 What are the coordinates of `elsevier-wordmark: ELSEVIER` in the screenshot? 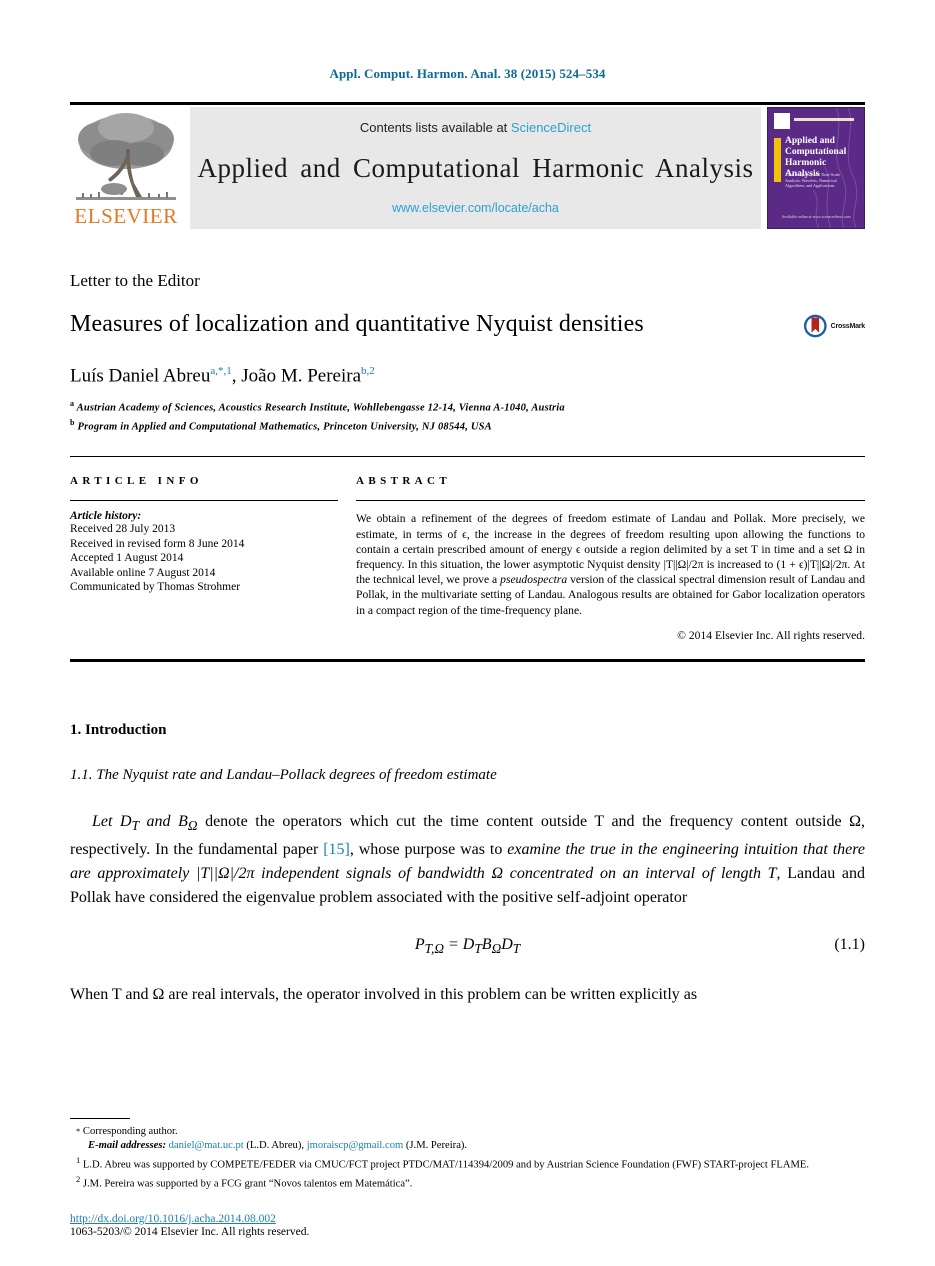 It's located at (126, 216).